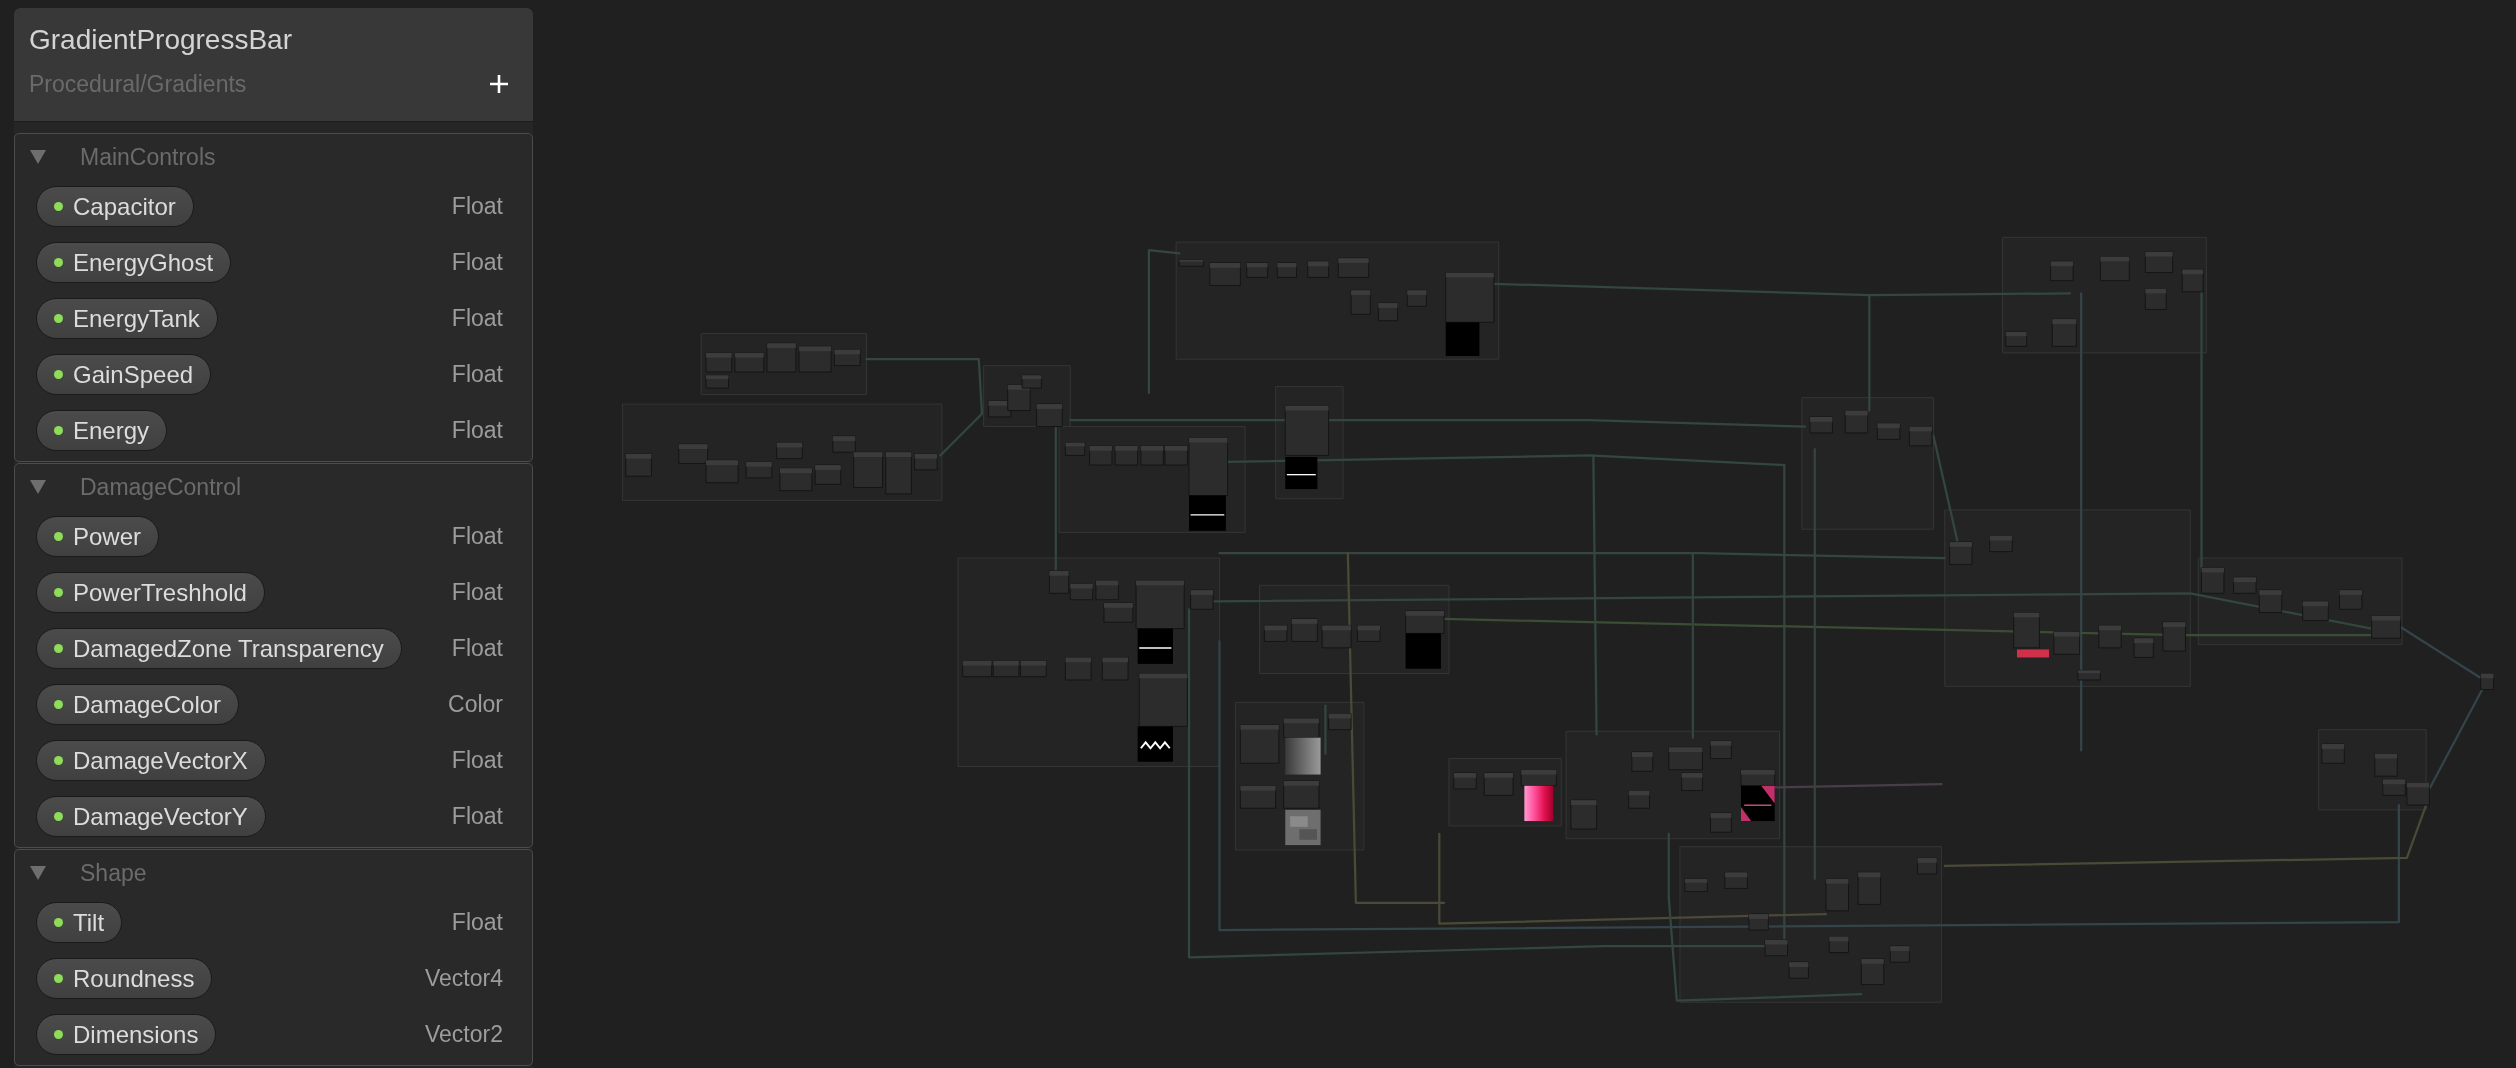  What do you see at coordinates (126, 1034) in the screenshot?
I see `property-chip: Dimensions` at bounding box center [126, 1034].